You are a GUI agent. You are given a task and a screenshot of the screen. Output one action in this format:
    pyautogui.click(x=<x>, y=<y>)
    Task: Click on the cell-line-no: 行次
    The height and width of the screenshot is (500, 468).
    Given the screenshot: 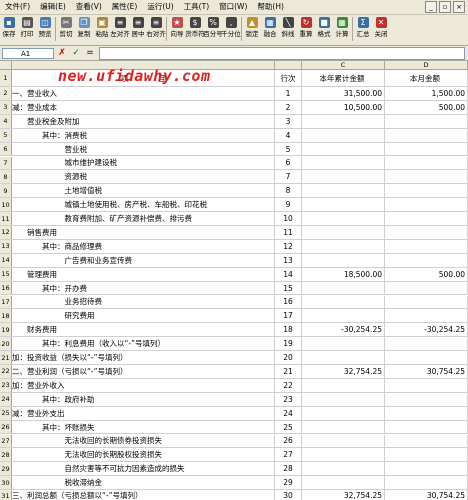 What is the action you would take?
    pyautogui.click(x=288, y=78)
    